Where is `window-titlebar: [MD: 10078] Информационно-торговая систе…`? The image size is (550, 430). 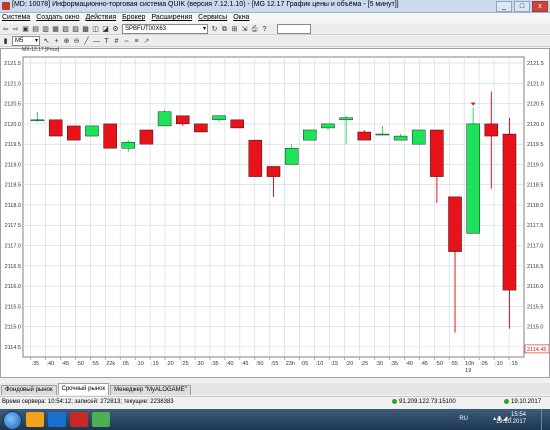
window-titlebar: [MD: 10078] Информационно-торговая систе… is located at coordinates (275, 6).